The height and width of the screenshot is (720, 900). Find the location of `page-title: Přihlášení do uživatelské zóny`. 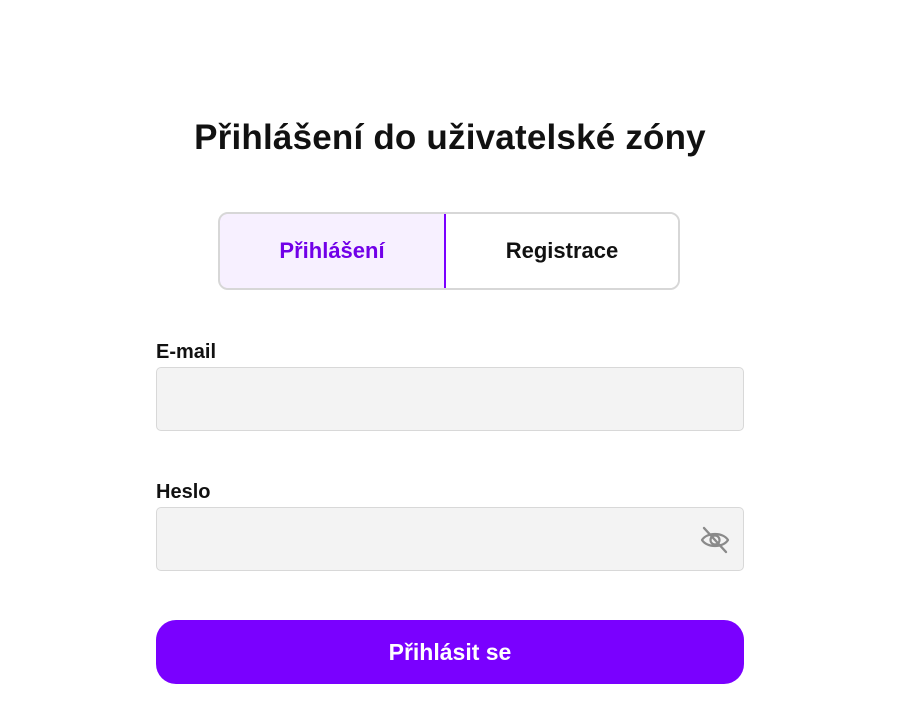

page-title: Přihlášení do uživatelské zóny is located at coordinates (450, 137).